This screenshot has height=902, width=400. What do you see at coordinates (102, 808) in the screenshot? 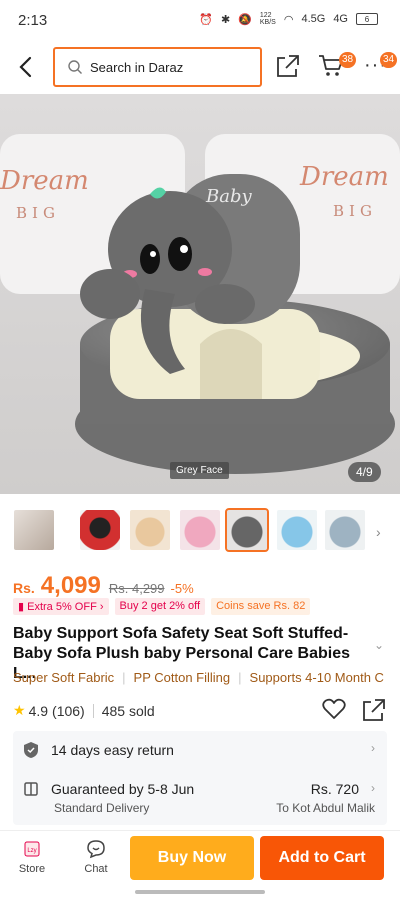
I see `delivery-method: Standard Delivery` at bounding box center [102, 808].